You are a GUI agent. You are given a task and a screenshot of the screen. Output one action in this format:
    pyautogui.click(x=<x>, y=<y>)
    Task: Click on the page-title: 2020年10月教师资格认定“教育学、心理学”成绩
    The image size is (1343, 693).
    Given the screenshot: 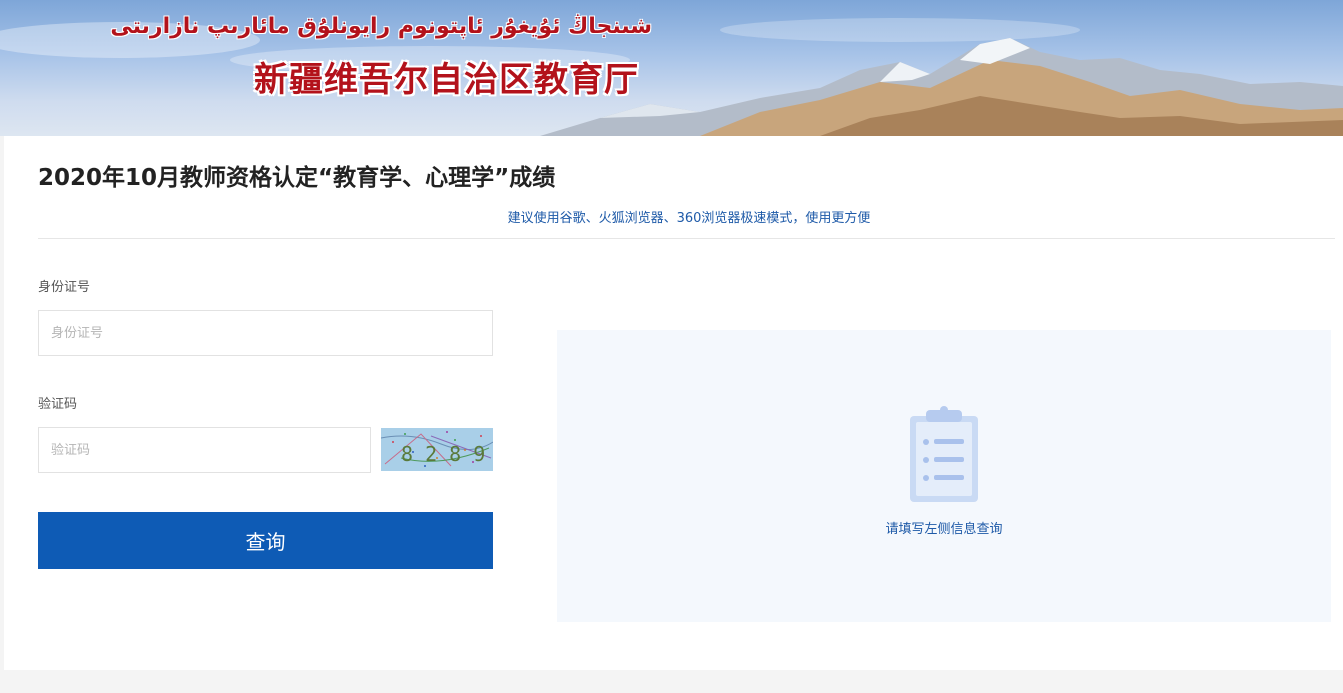 What is the action you would take?
    pyautogui.click(x=297, y=178)
    